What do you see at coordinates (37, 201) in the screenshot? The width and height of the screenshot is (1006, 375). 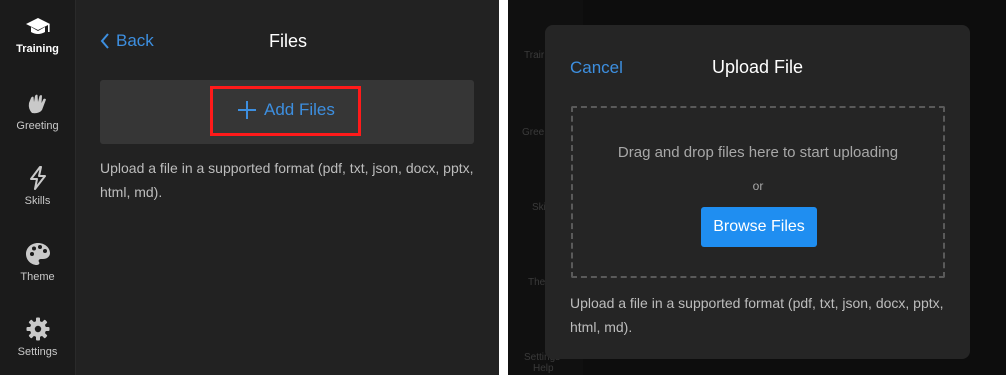 I see `sidebar-item-label: Skills` at bounding box center [37, 201].